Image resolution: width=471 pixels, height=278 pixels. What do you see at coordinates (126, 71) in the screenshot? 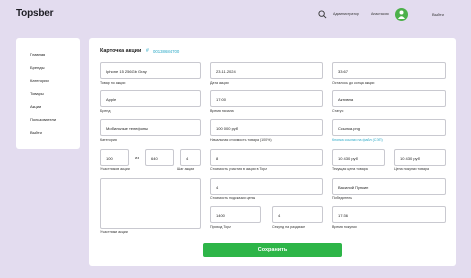
I see `product-value: Iphone 15 256Gb Gray` at bounding box center [126, 71].